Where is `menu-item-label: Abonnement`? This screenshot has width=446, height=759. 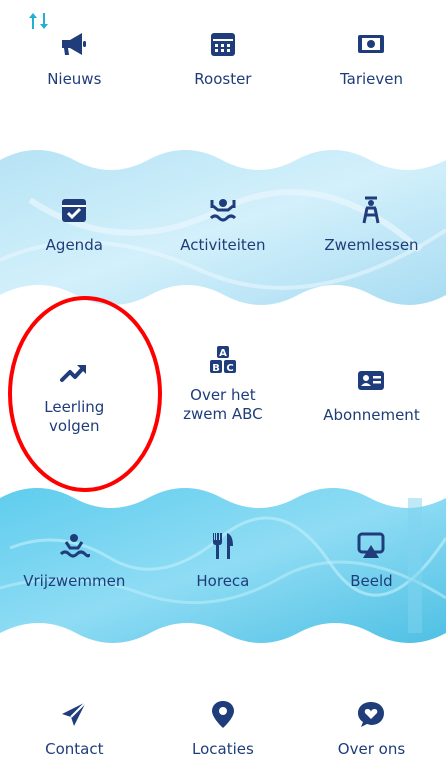 menu-item-label: Abonnement is located at coordinates (371, 415).